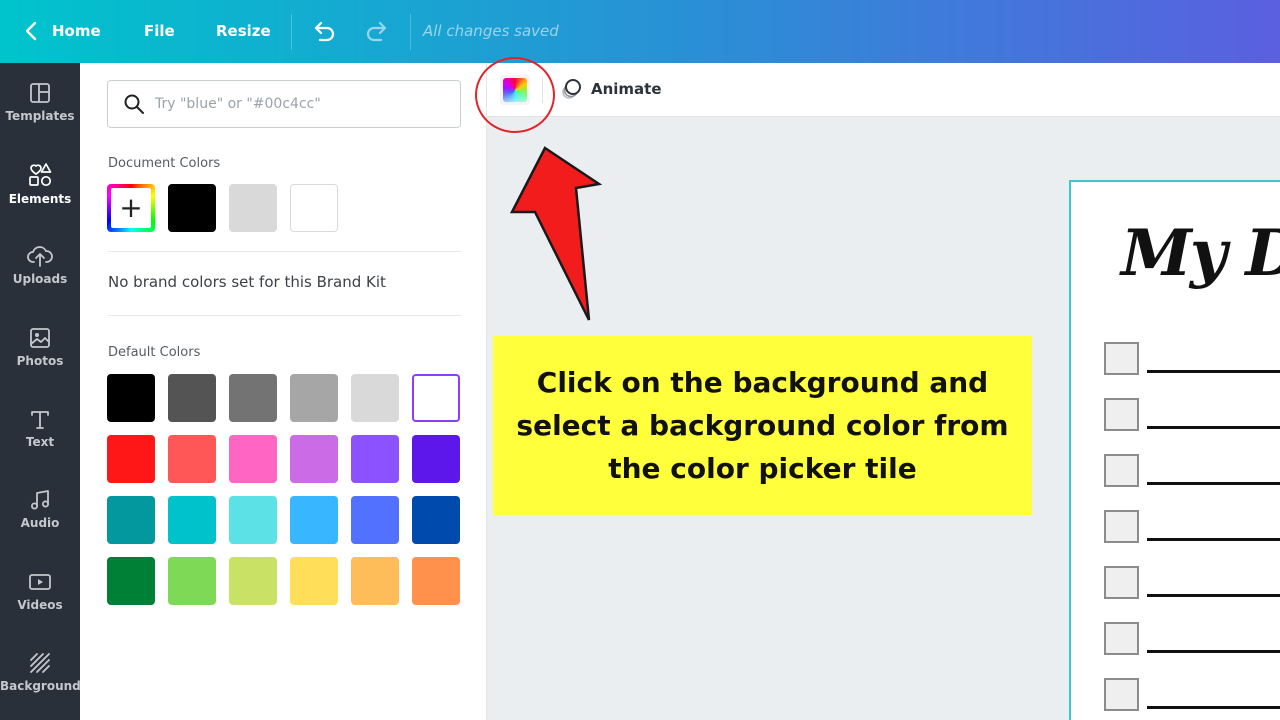 The width and height of the screenshot is (1280, 720). What do you see at coordinates (40, 338) in the screenshot?
I see `photos-icon` at bounding box center [40, 338].